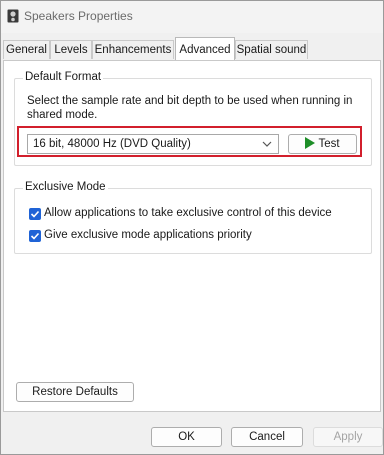  What do you see at coordinates (267, 144) in the screenshot?
I see `chevron-down-icon` at bounding box center [267, 144].